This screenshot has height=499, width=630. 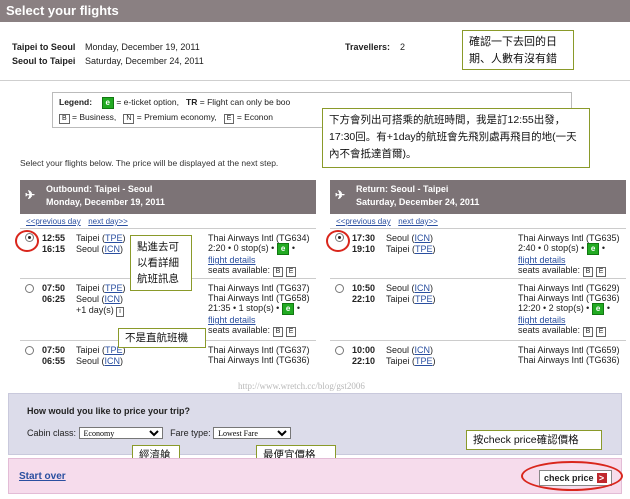 I want to click on plus-day-label: +1 day(s), so click(x=95, y=310).